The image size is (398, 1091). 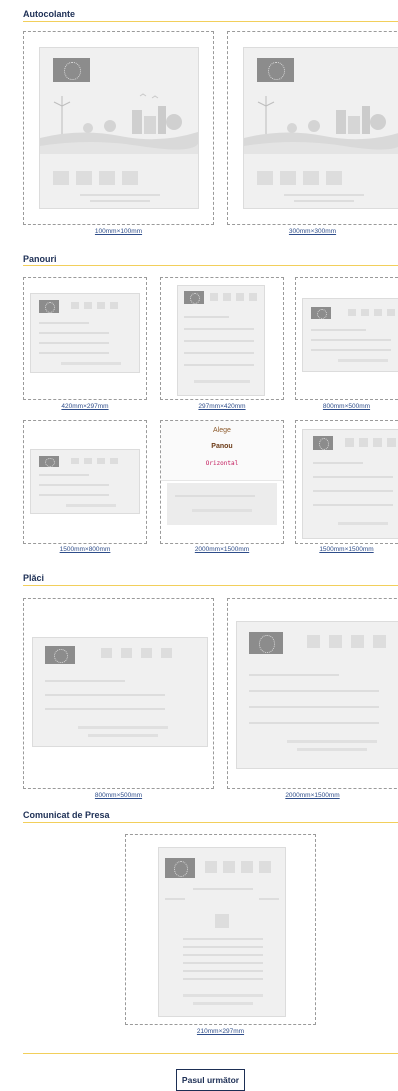 What do you see at coordinates (222, 482) in the screenshot?
I see `panel-option-2000x1500-selected: Alege Panou Orizontal` at bounding box center [222, 482].